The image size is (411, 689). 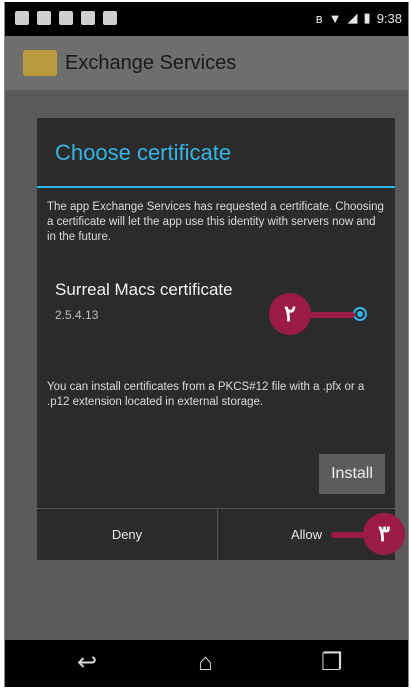 What do you see at coordinates (360, 314) in the screenshot?
I see `certificate-radio` at bounding box center [360, 314].